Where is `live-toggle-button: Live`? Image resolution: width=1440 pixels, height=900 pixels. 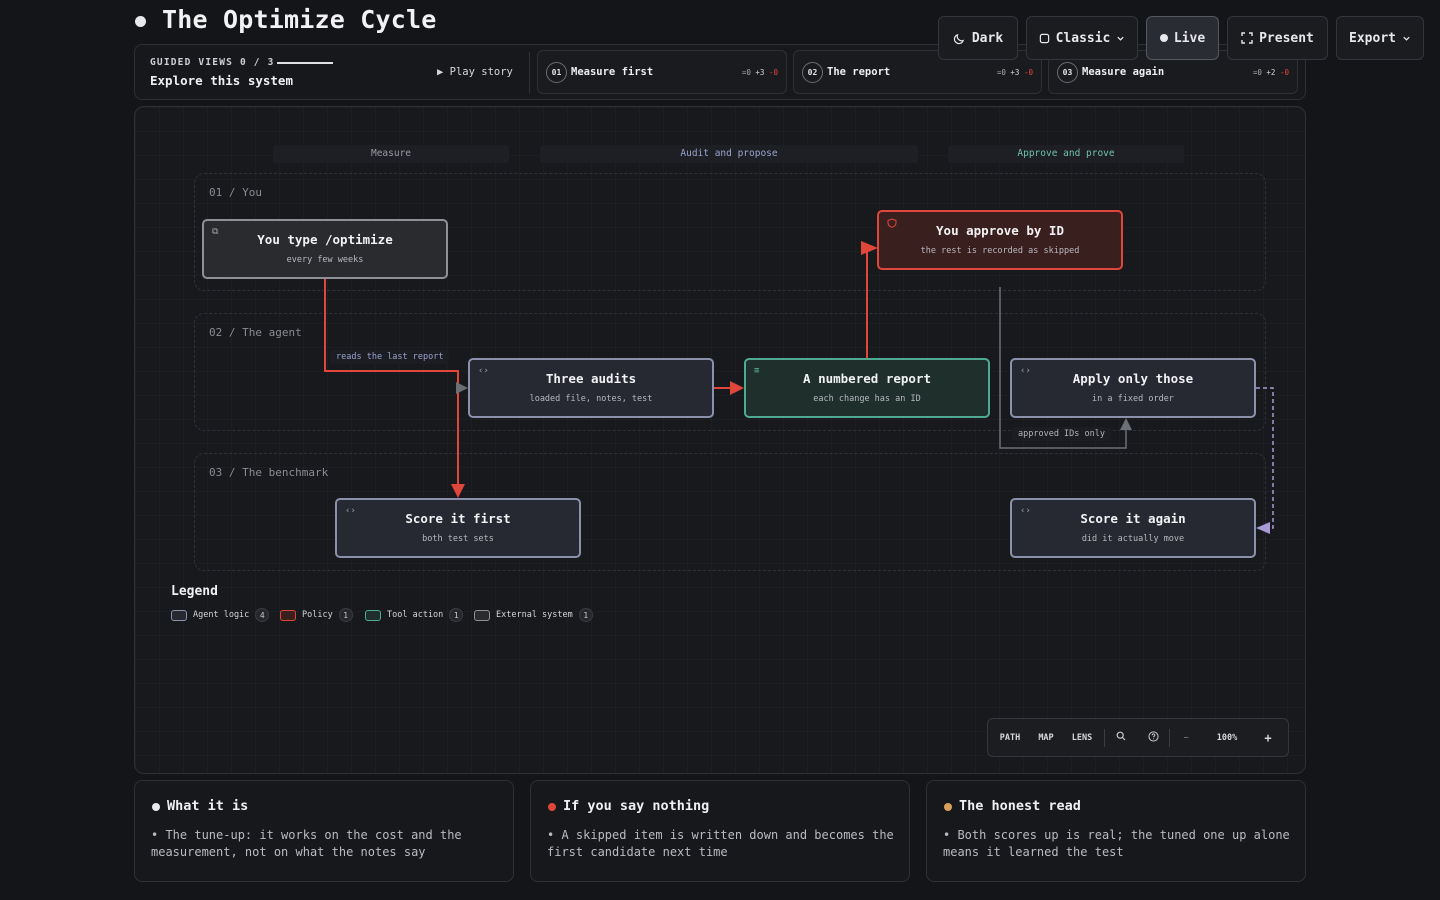 live-toggle-button: Live is located at coordinates (1182, 38).